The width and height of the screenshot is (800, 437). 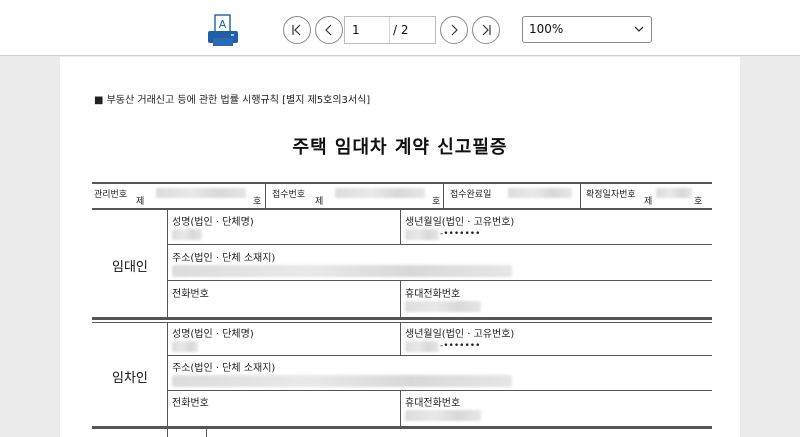 What do you see at coordinates (111, 195) in the screenshot?
I see `mgmt-no-label: 관리번호` at bounding box center [111, 195].